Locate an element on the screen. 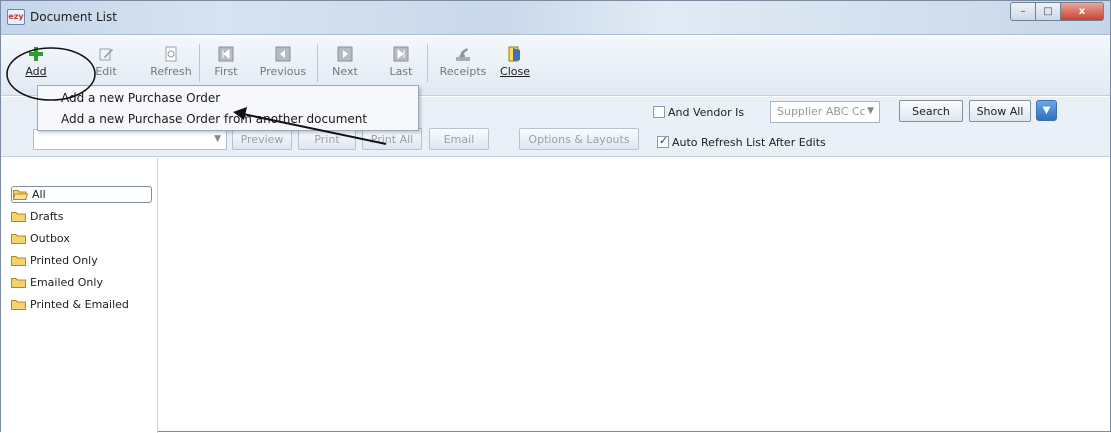  close-window-button: x is located at coordinates (1082, 11).